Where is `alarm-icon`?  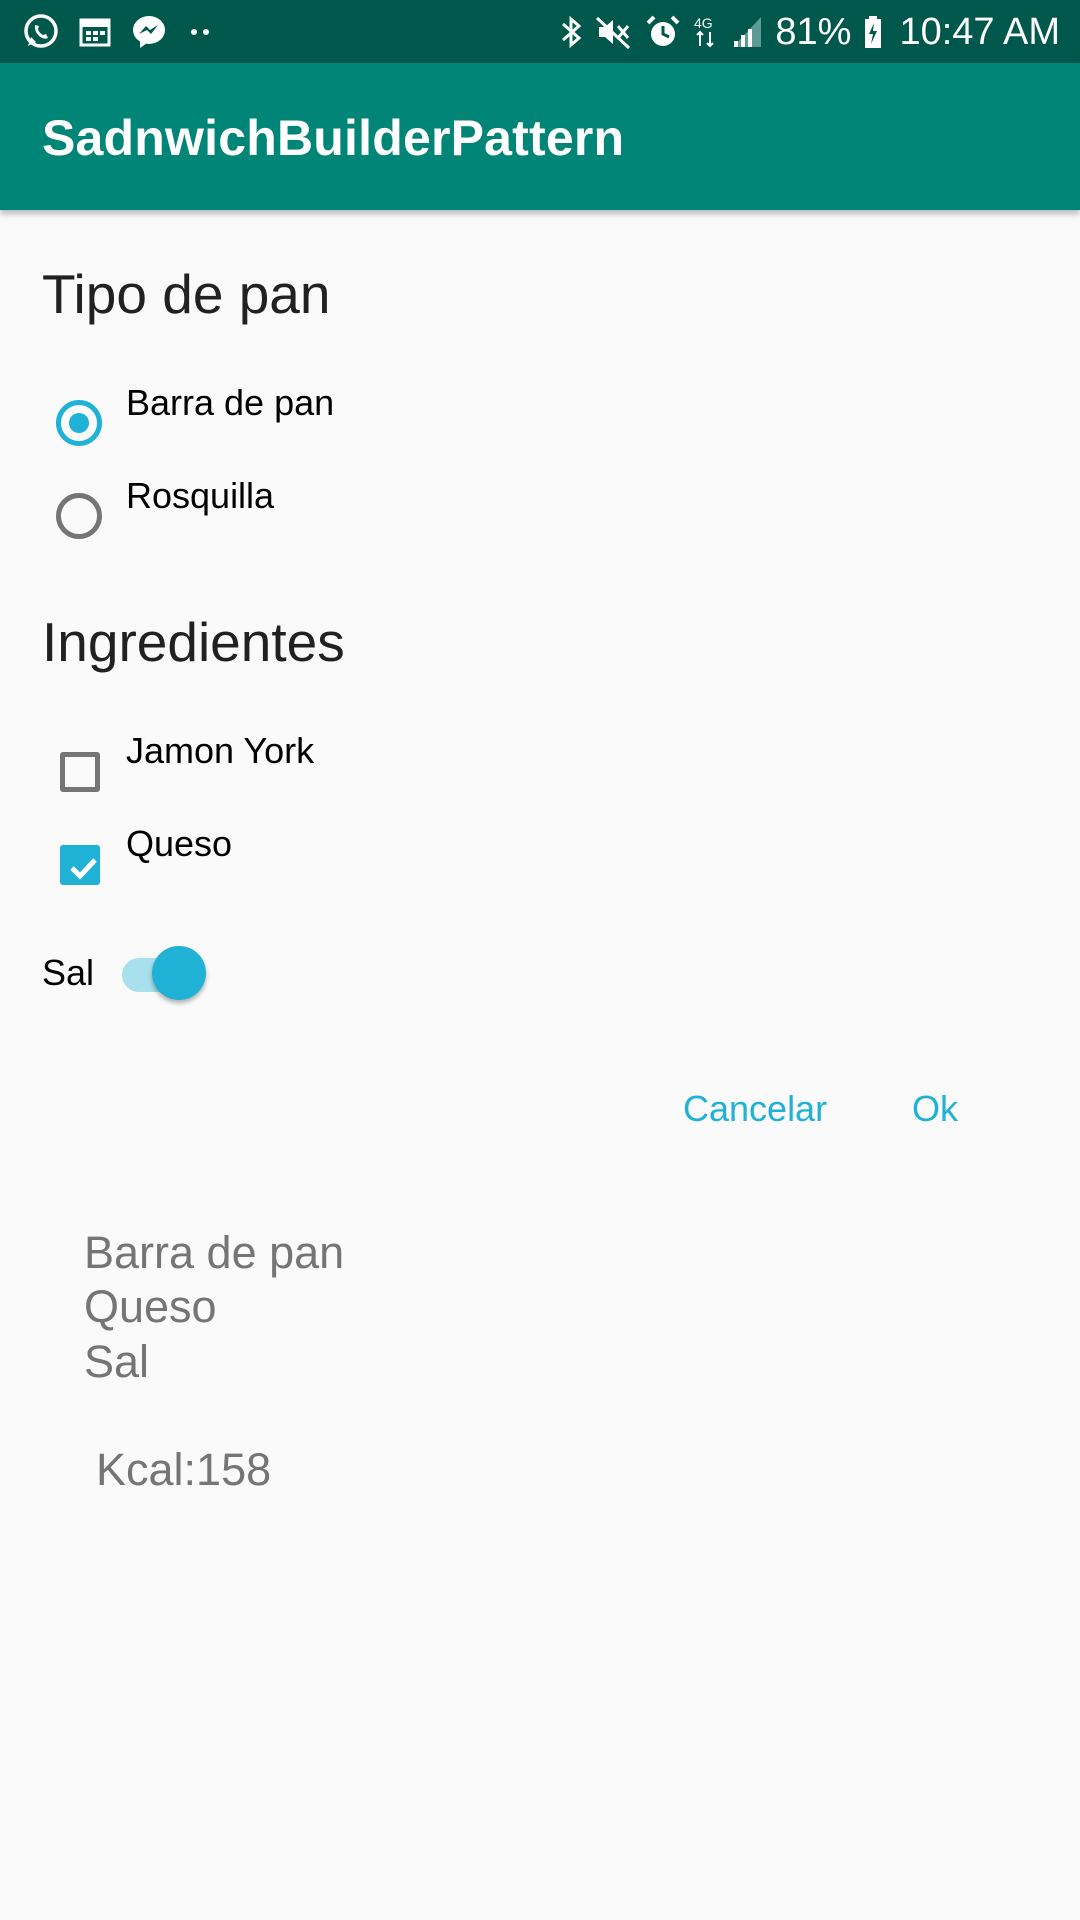
alarm-icon is located at coordinates (663, 32).